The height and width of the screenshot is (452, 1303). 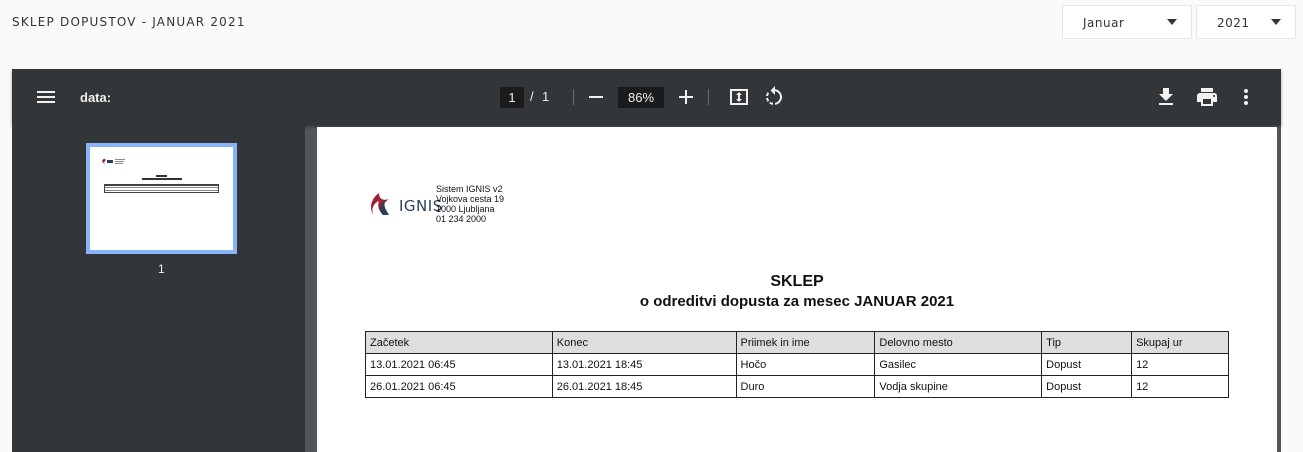 I want to click on table-cell: 13.01.2021 06:45, so click(x=459, y=364).